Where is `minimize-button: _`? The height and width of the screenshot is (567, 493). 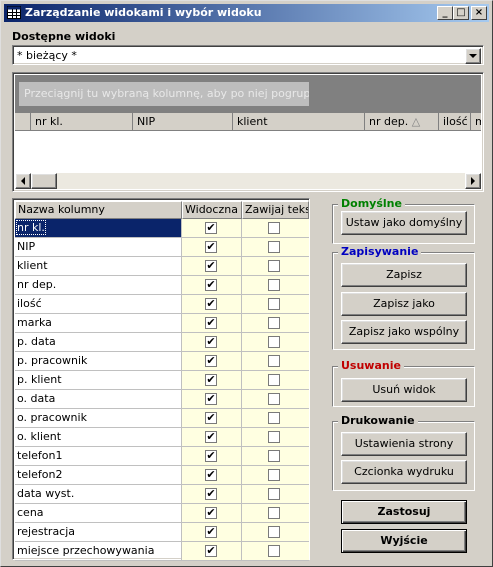
minimize-button: _ is located at coordinates (445, 13).